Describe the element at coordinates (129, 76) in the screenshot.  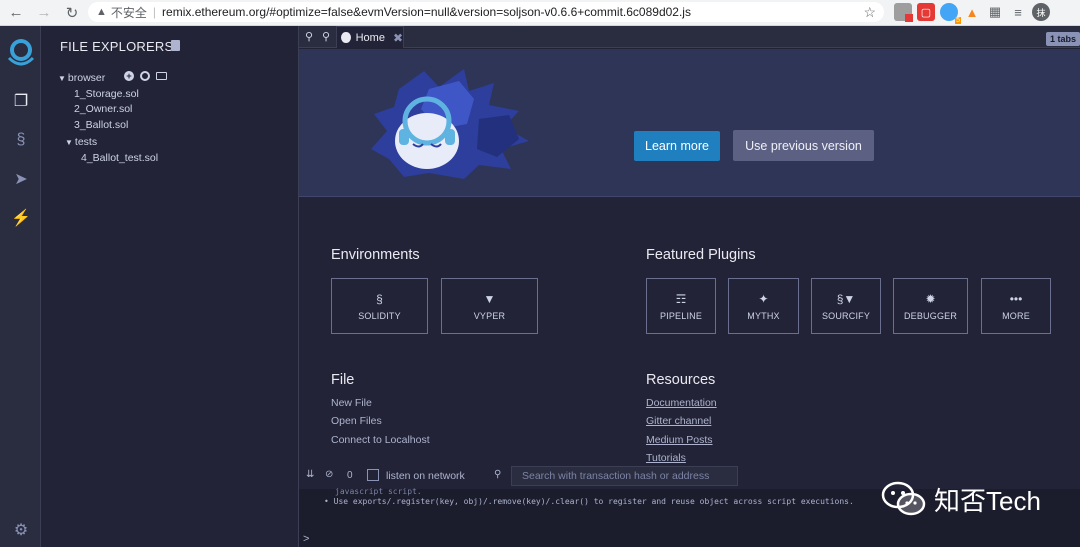
I see `add-file-icon: +` at that location.